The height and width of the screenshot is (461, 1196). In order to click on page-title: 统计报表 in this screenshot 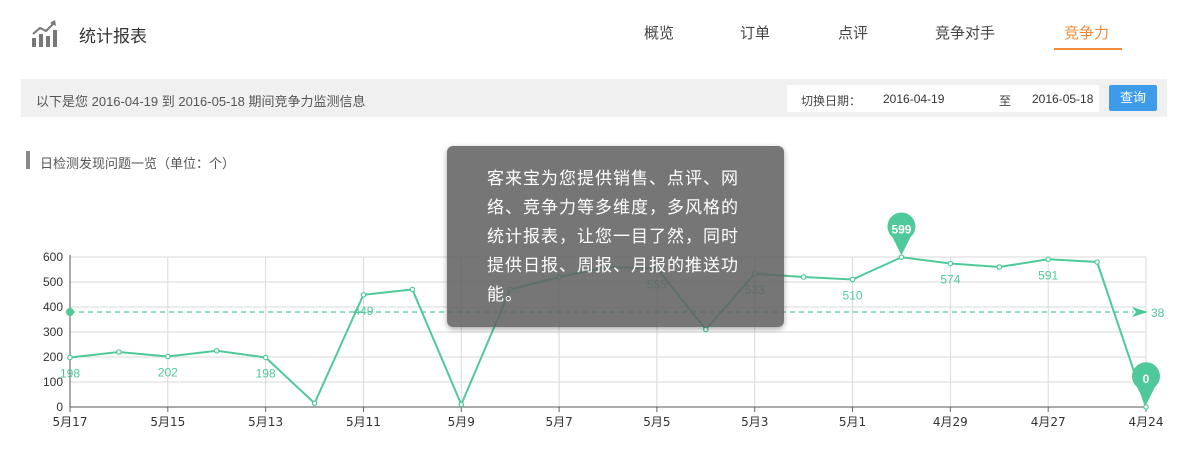, I will do `click(113, 36)`.